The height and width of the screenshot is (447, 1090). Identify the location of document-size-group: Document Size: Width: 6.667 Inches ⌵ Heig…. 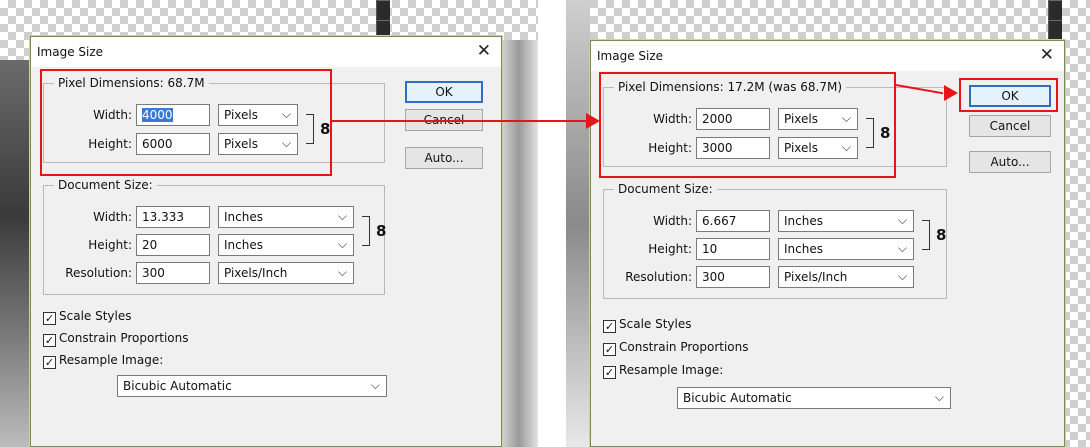
(775, 240).